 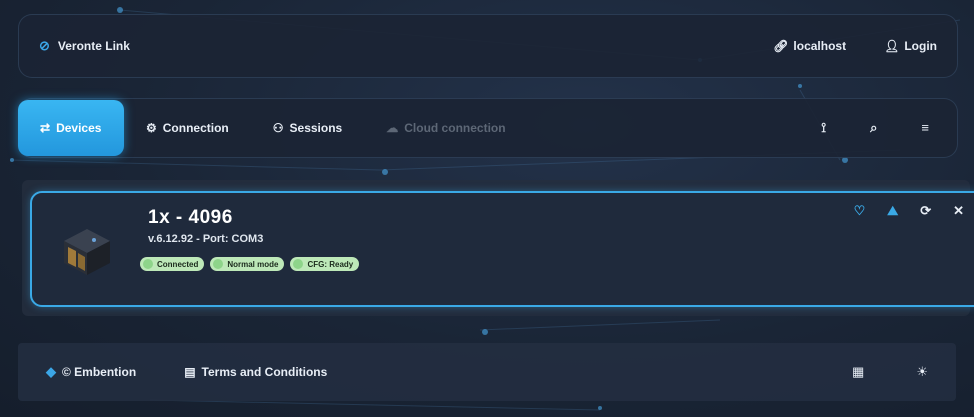 I want to click on tab-devices: ⇄ Devices, so click(x=71, y=128).